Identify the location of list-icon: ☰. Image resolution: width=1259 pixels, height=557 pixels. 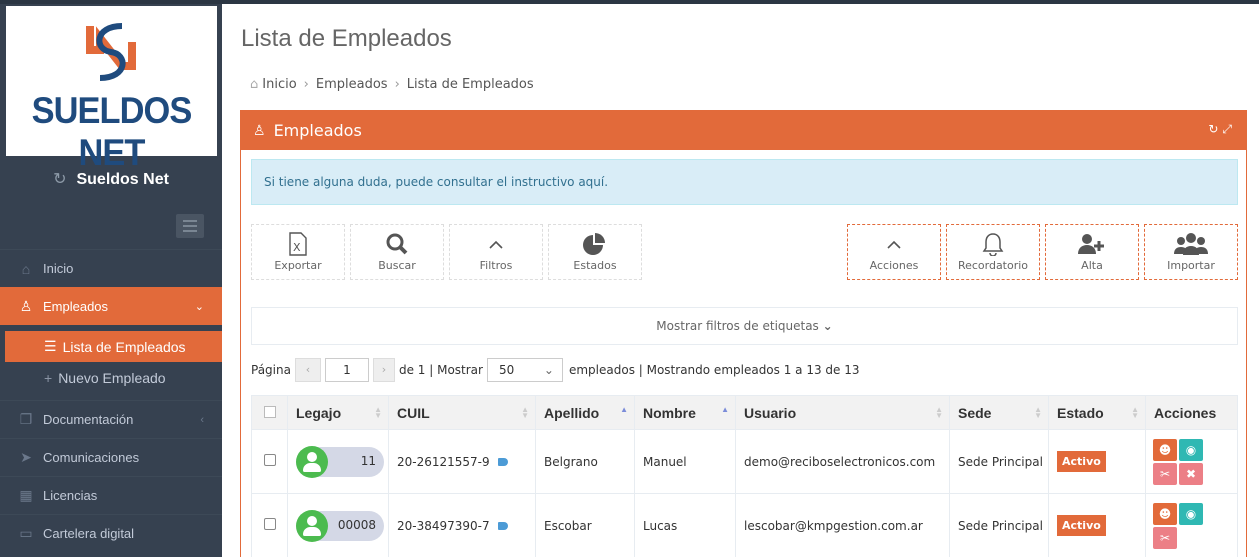
(50, 346).